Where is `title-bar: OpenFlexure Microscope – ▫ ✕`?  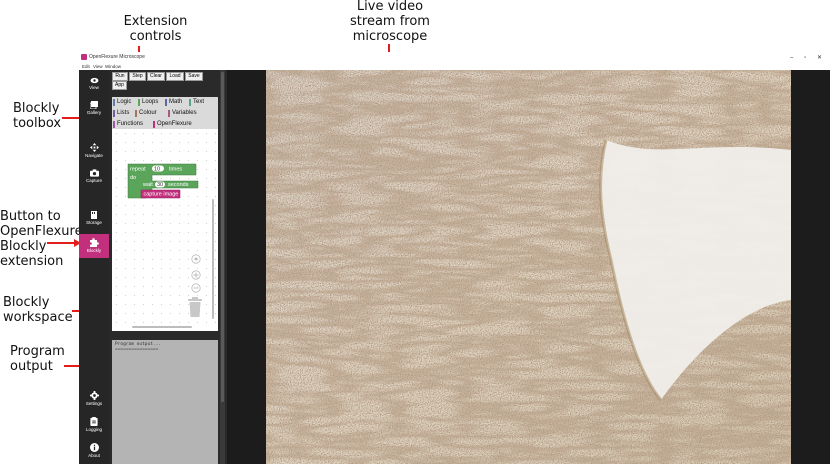 title-bar: OpenFlexure Microscope – ▫ ✕ is located at coordinates (454, 57).